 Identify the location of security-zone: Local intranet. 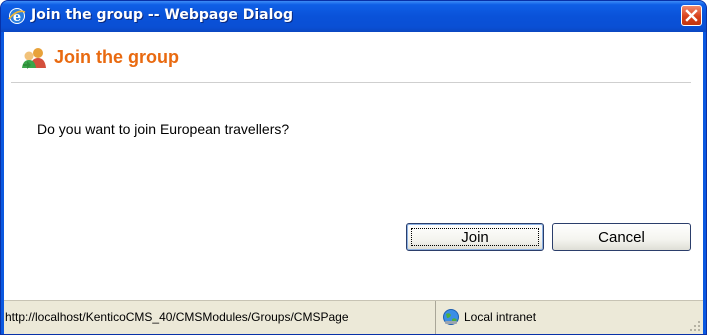
(500, 317).